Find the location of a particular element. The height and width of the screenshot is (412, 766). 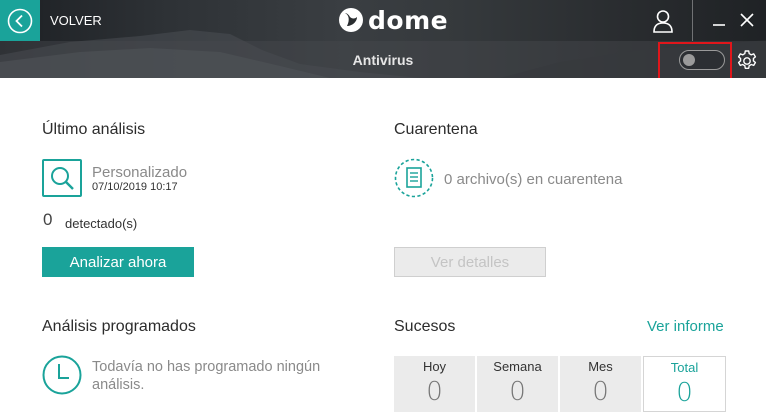

detected-count: 0 is located at coordinates (48, 219).